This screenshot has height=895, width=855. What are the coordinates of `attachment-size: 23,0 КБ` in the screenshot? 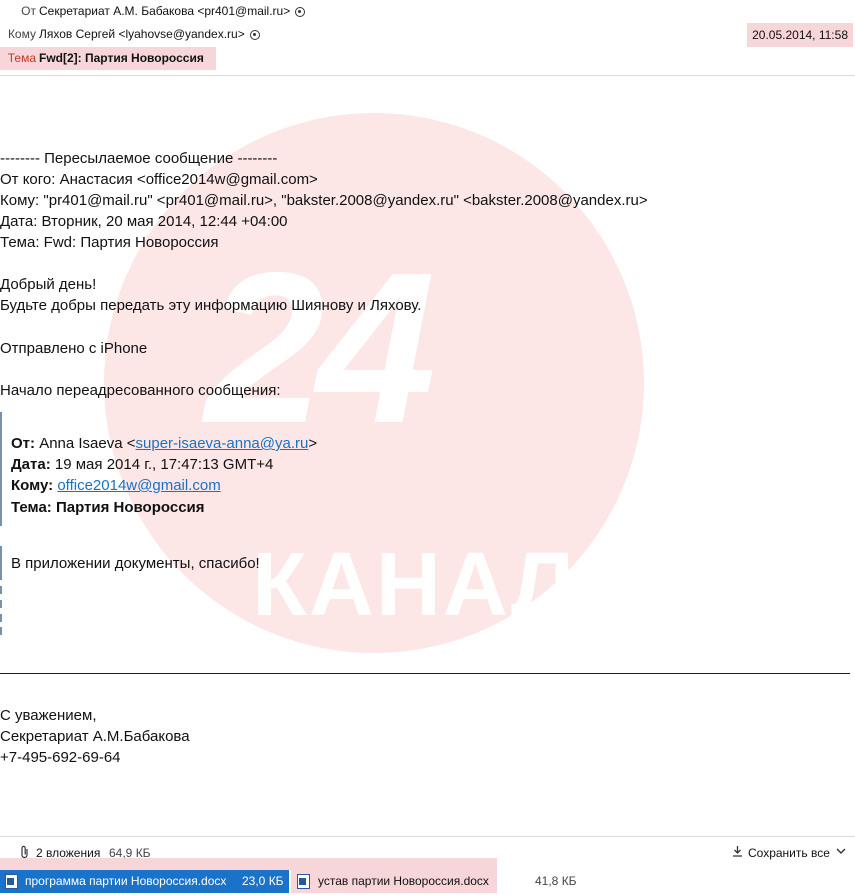 It's located at (263, 881).